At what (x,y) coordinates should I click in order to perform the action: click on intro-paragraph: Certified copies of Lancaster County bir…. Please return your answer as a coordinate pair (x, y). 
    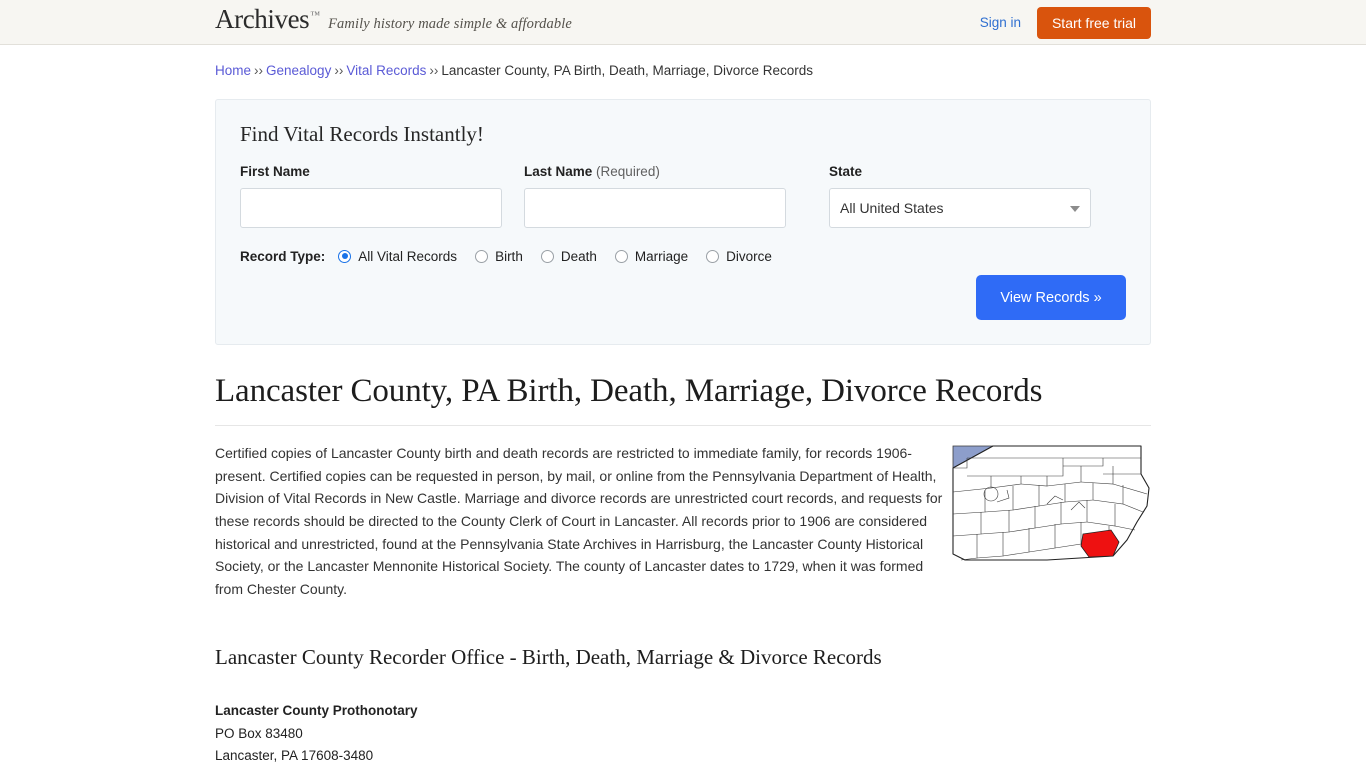
    Looking at the image, I should click on (579, 521).